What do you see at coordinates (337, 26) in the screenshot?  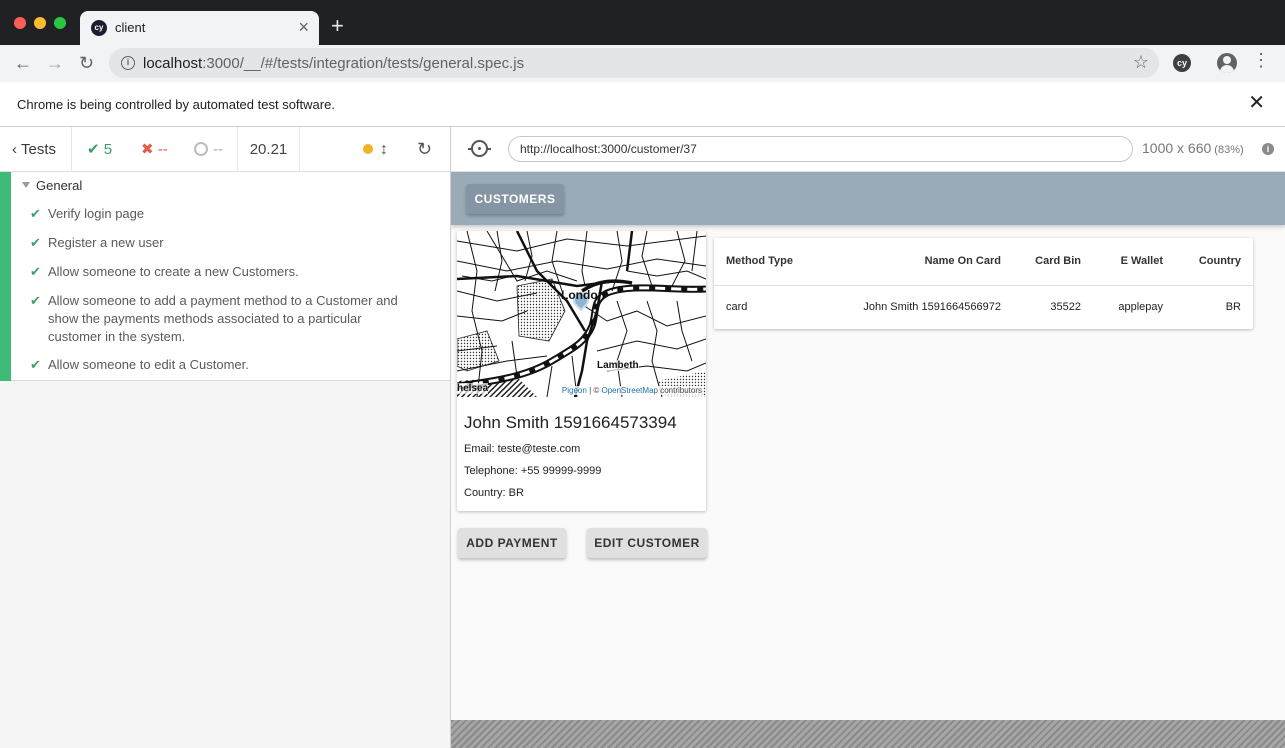 I see `new-tab-icon: +` at bounding box center [337, 26].